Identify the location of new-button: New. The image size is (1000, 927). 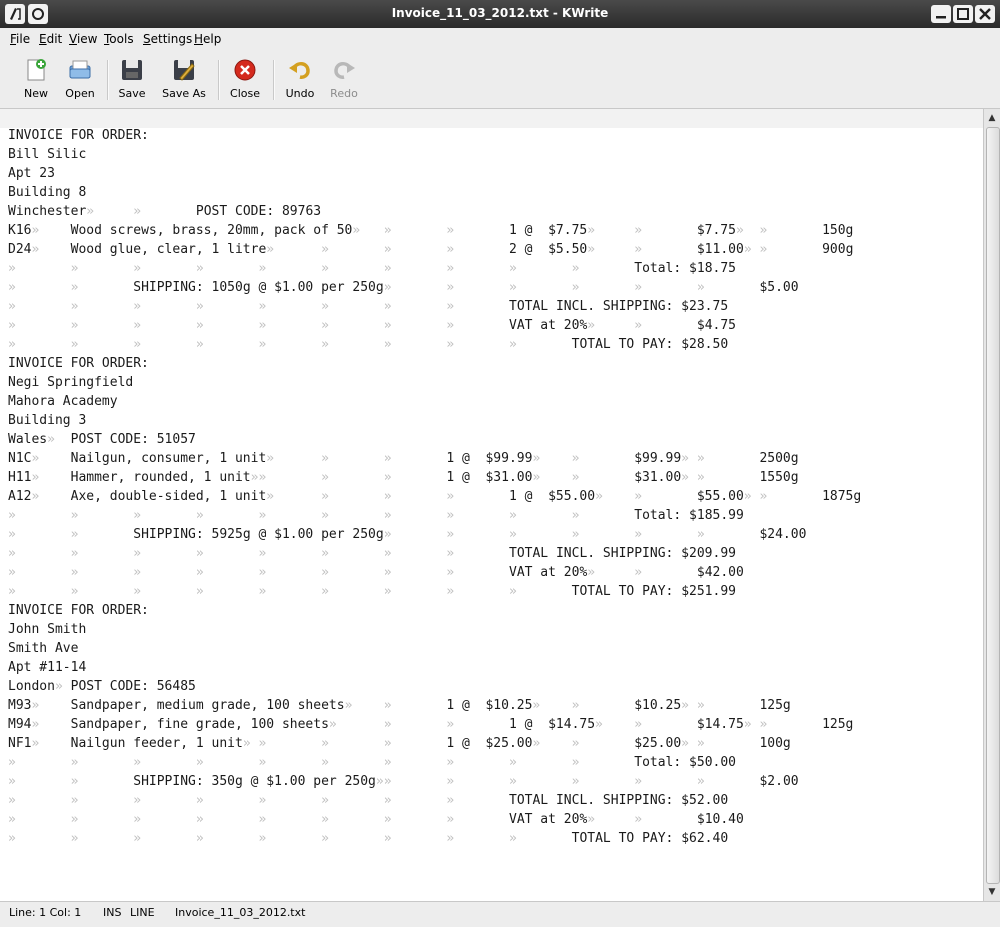
(36, 79).